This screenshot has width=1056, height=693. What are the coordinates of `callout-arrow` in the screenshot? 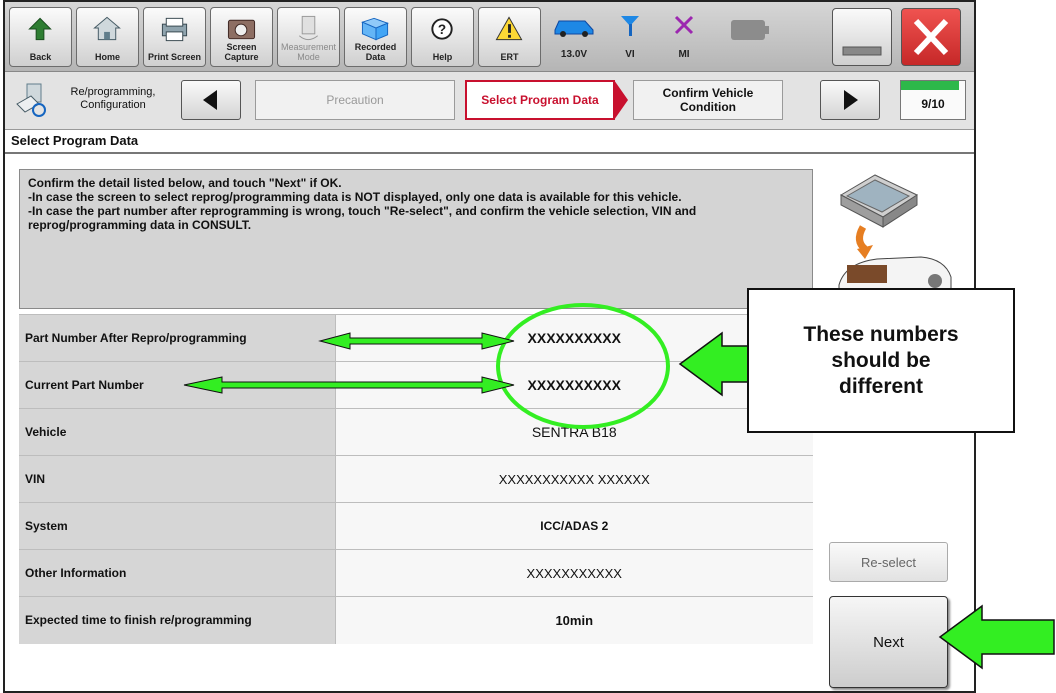 It's located at (714, 364).